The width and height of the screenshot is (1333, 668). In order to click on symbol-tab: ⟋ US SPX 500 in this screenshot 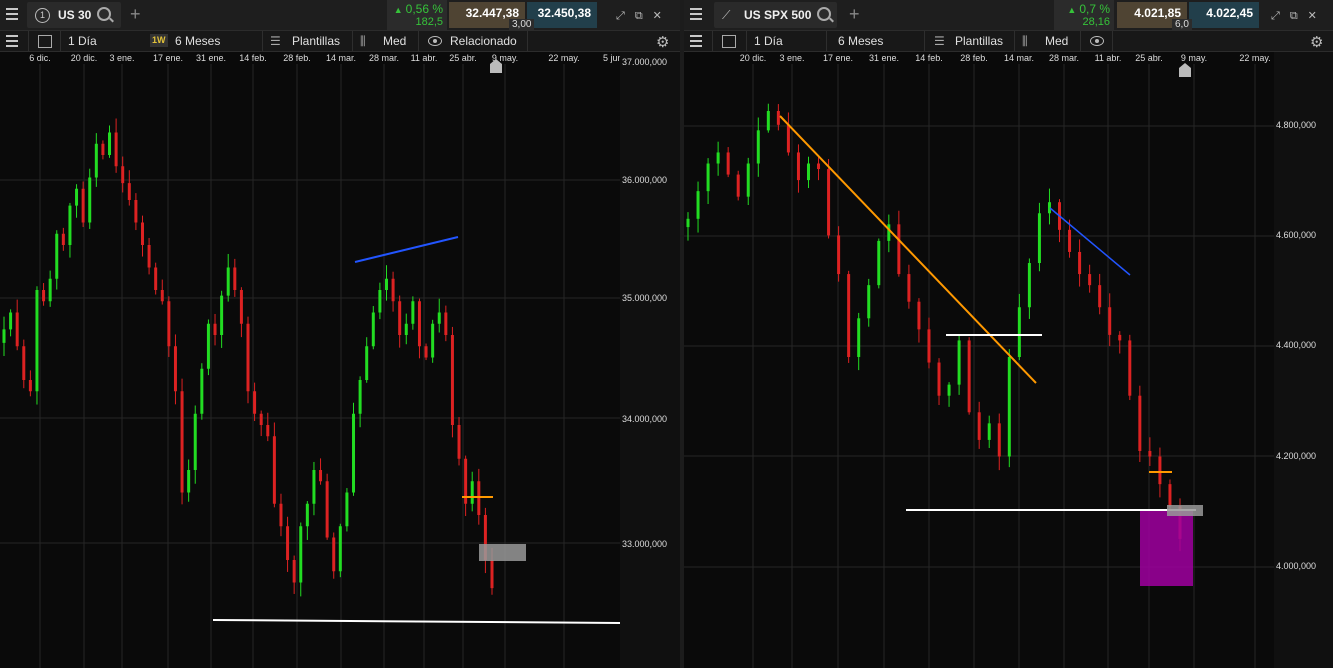, I will do `click(775, 15)`.